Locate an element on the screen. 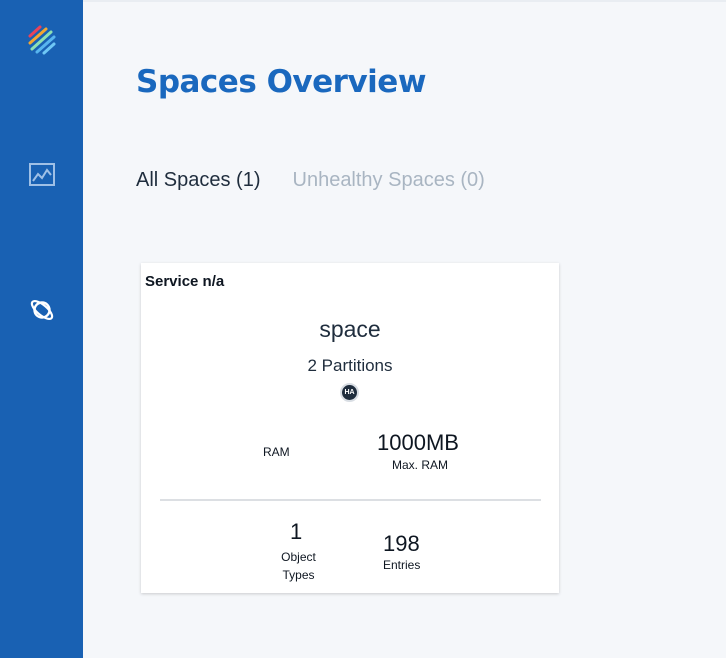  tab-bar: All Spaces (1) Unhealthy Spaces (0) is located at coordinates (310, 180).